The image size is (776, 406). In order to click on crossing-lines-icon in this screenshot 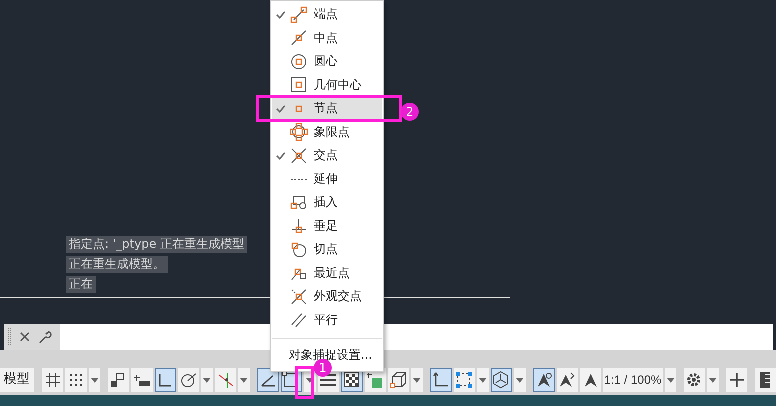, I will do `click(226, 380)`.